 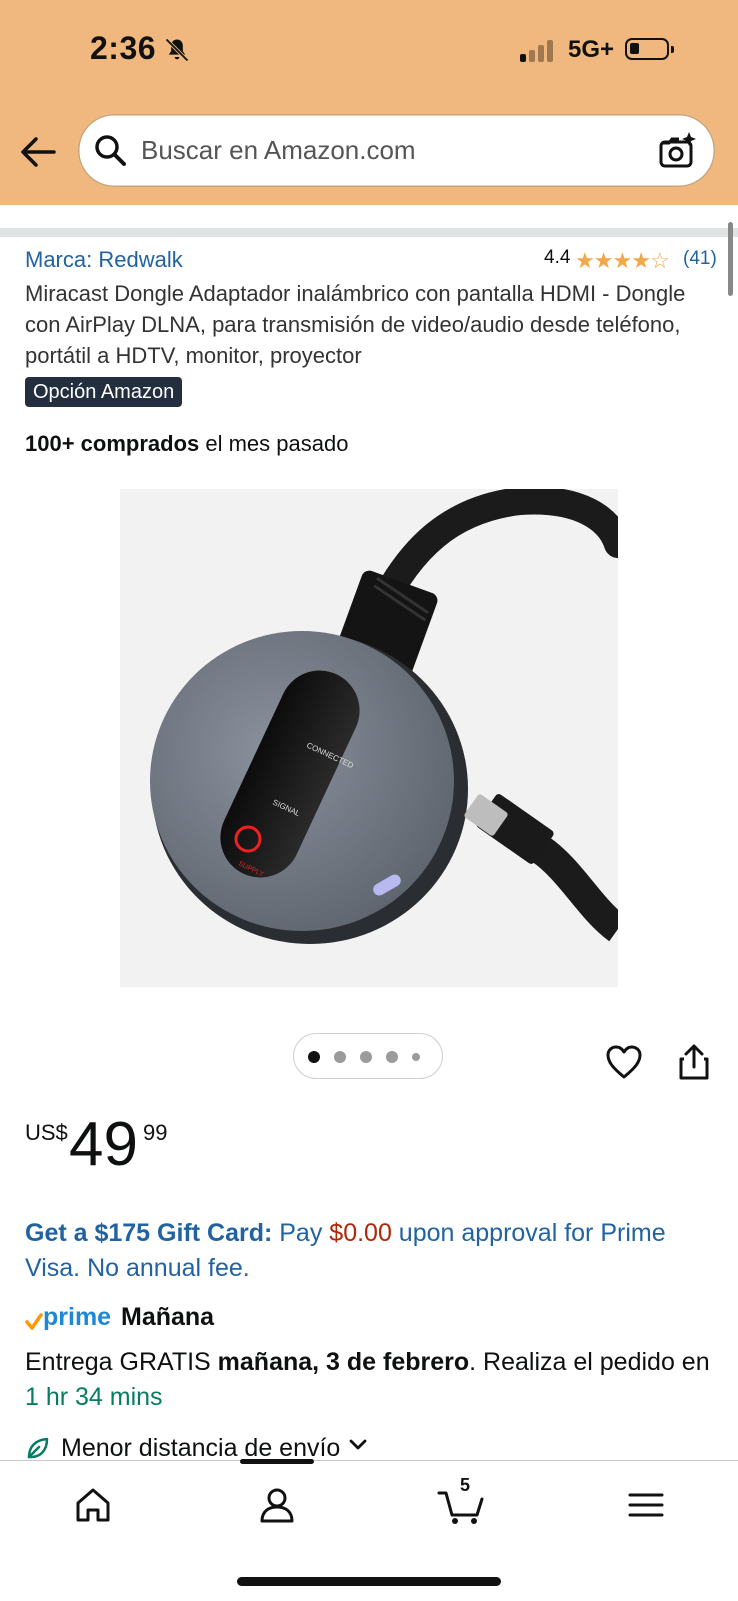 I want to click on purchase-count: 100+ comprados el mes pasado, so click(x=186, y=444).